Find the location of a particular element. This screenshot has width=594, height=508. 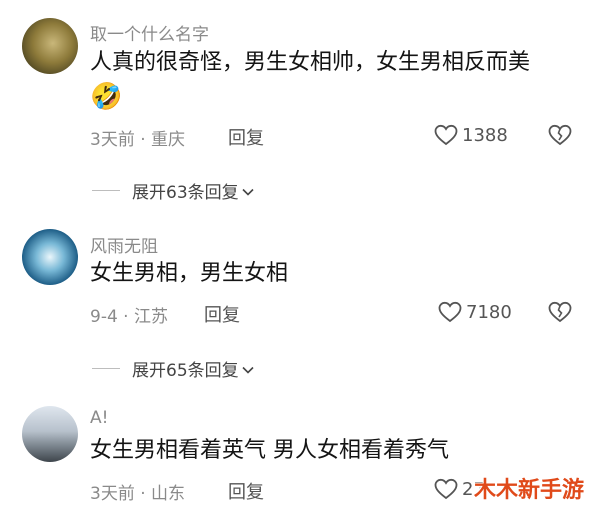

like-button: 1388 is located at coordinates (471, 135).